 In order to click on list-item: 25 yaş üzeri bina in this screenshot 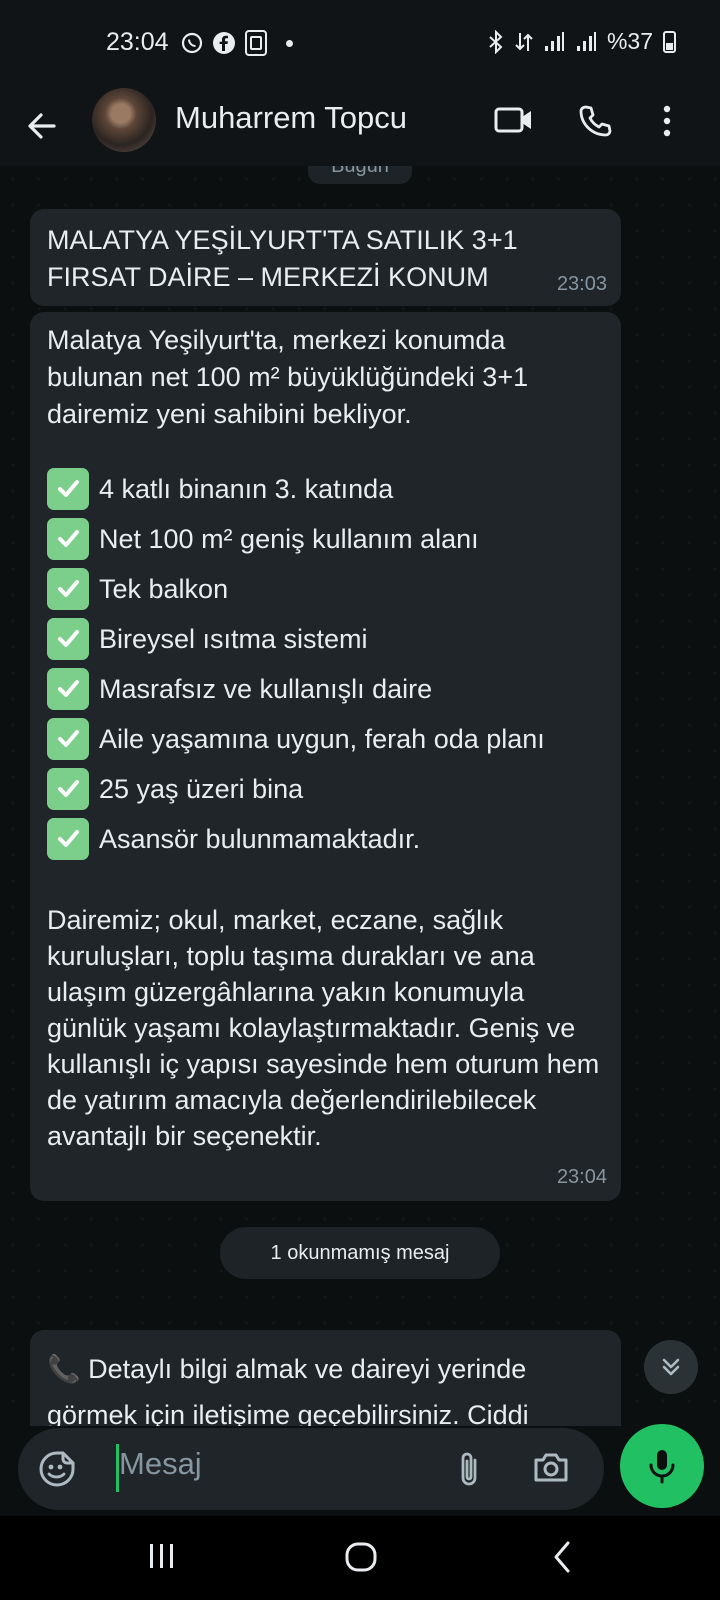, I will do `click(327, 789)`.